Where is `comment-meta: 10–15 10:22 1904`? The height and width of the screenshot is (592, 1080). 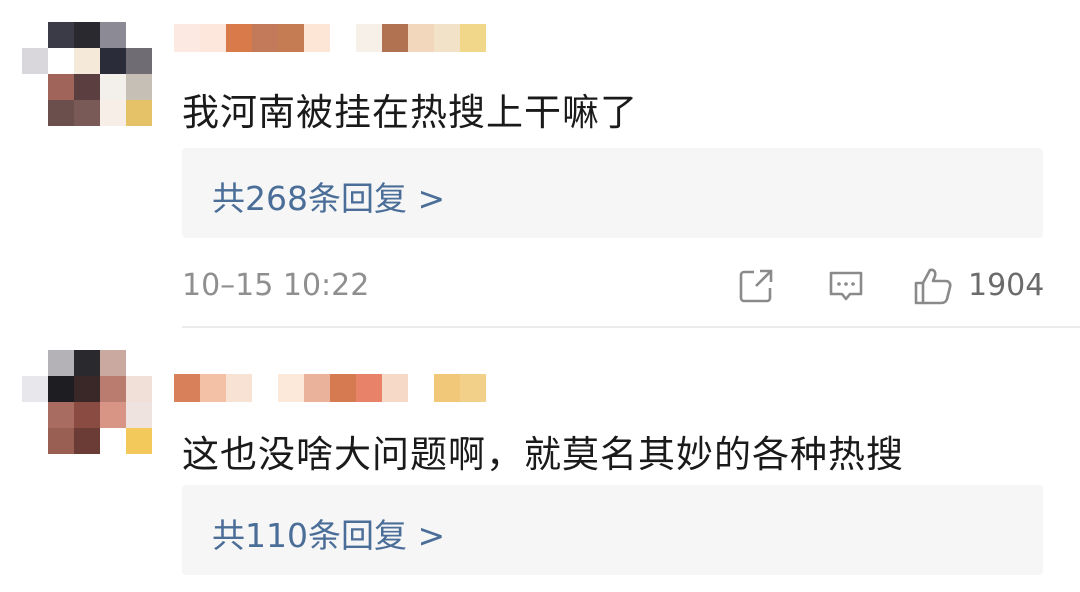 comment-meta: 10–15 10:22 1904 is located at coordinates (613, 286).